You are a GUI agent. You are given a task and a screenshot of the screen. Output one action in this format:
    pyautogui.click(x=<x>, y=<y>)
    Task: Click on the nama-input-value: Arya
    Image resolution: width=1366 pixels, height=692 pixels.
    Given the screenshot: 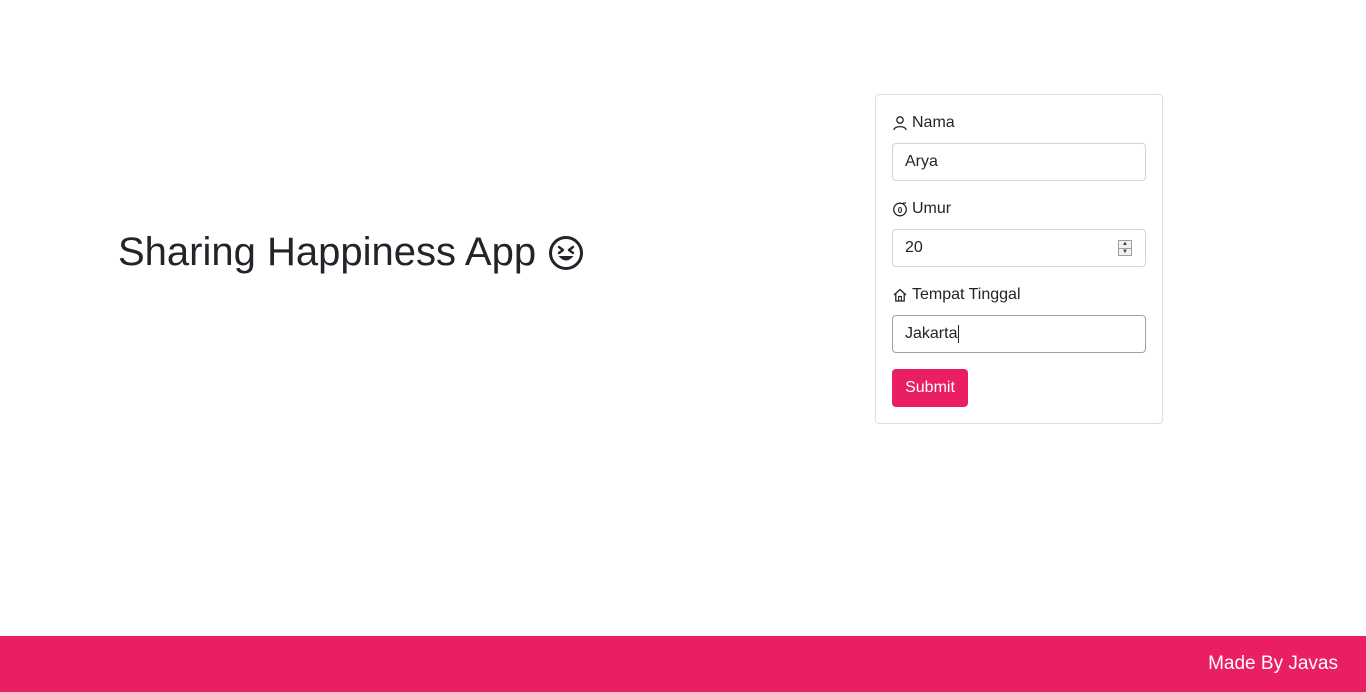 What is the action you would take?
    pyautogui.click(x=921, y=161)
    